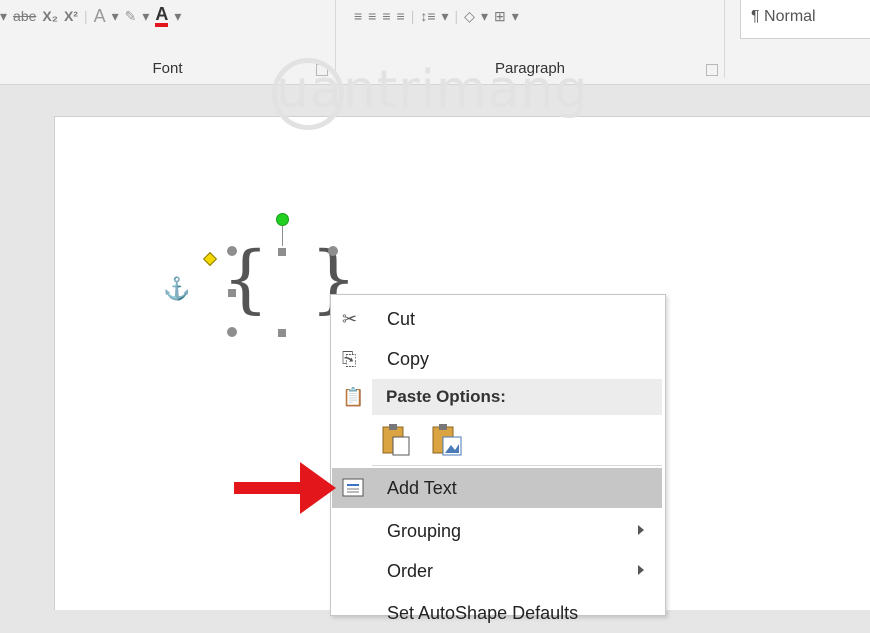 The width and height of the screenshot is (870, 633). What do you see at coordinates (483, 613) in the screenshot?
I see `menu-item-label: Set AutoShape Defaults` at bounding box center [483, 613].